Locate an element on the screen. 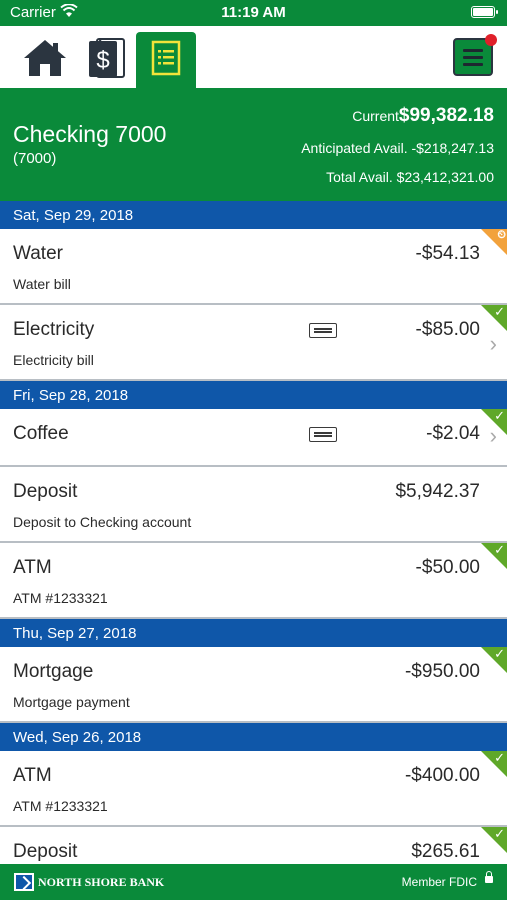  date-header: Fri, Sep 28, 2018 is located at coordinates (253, 395).